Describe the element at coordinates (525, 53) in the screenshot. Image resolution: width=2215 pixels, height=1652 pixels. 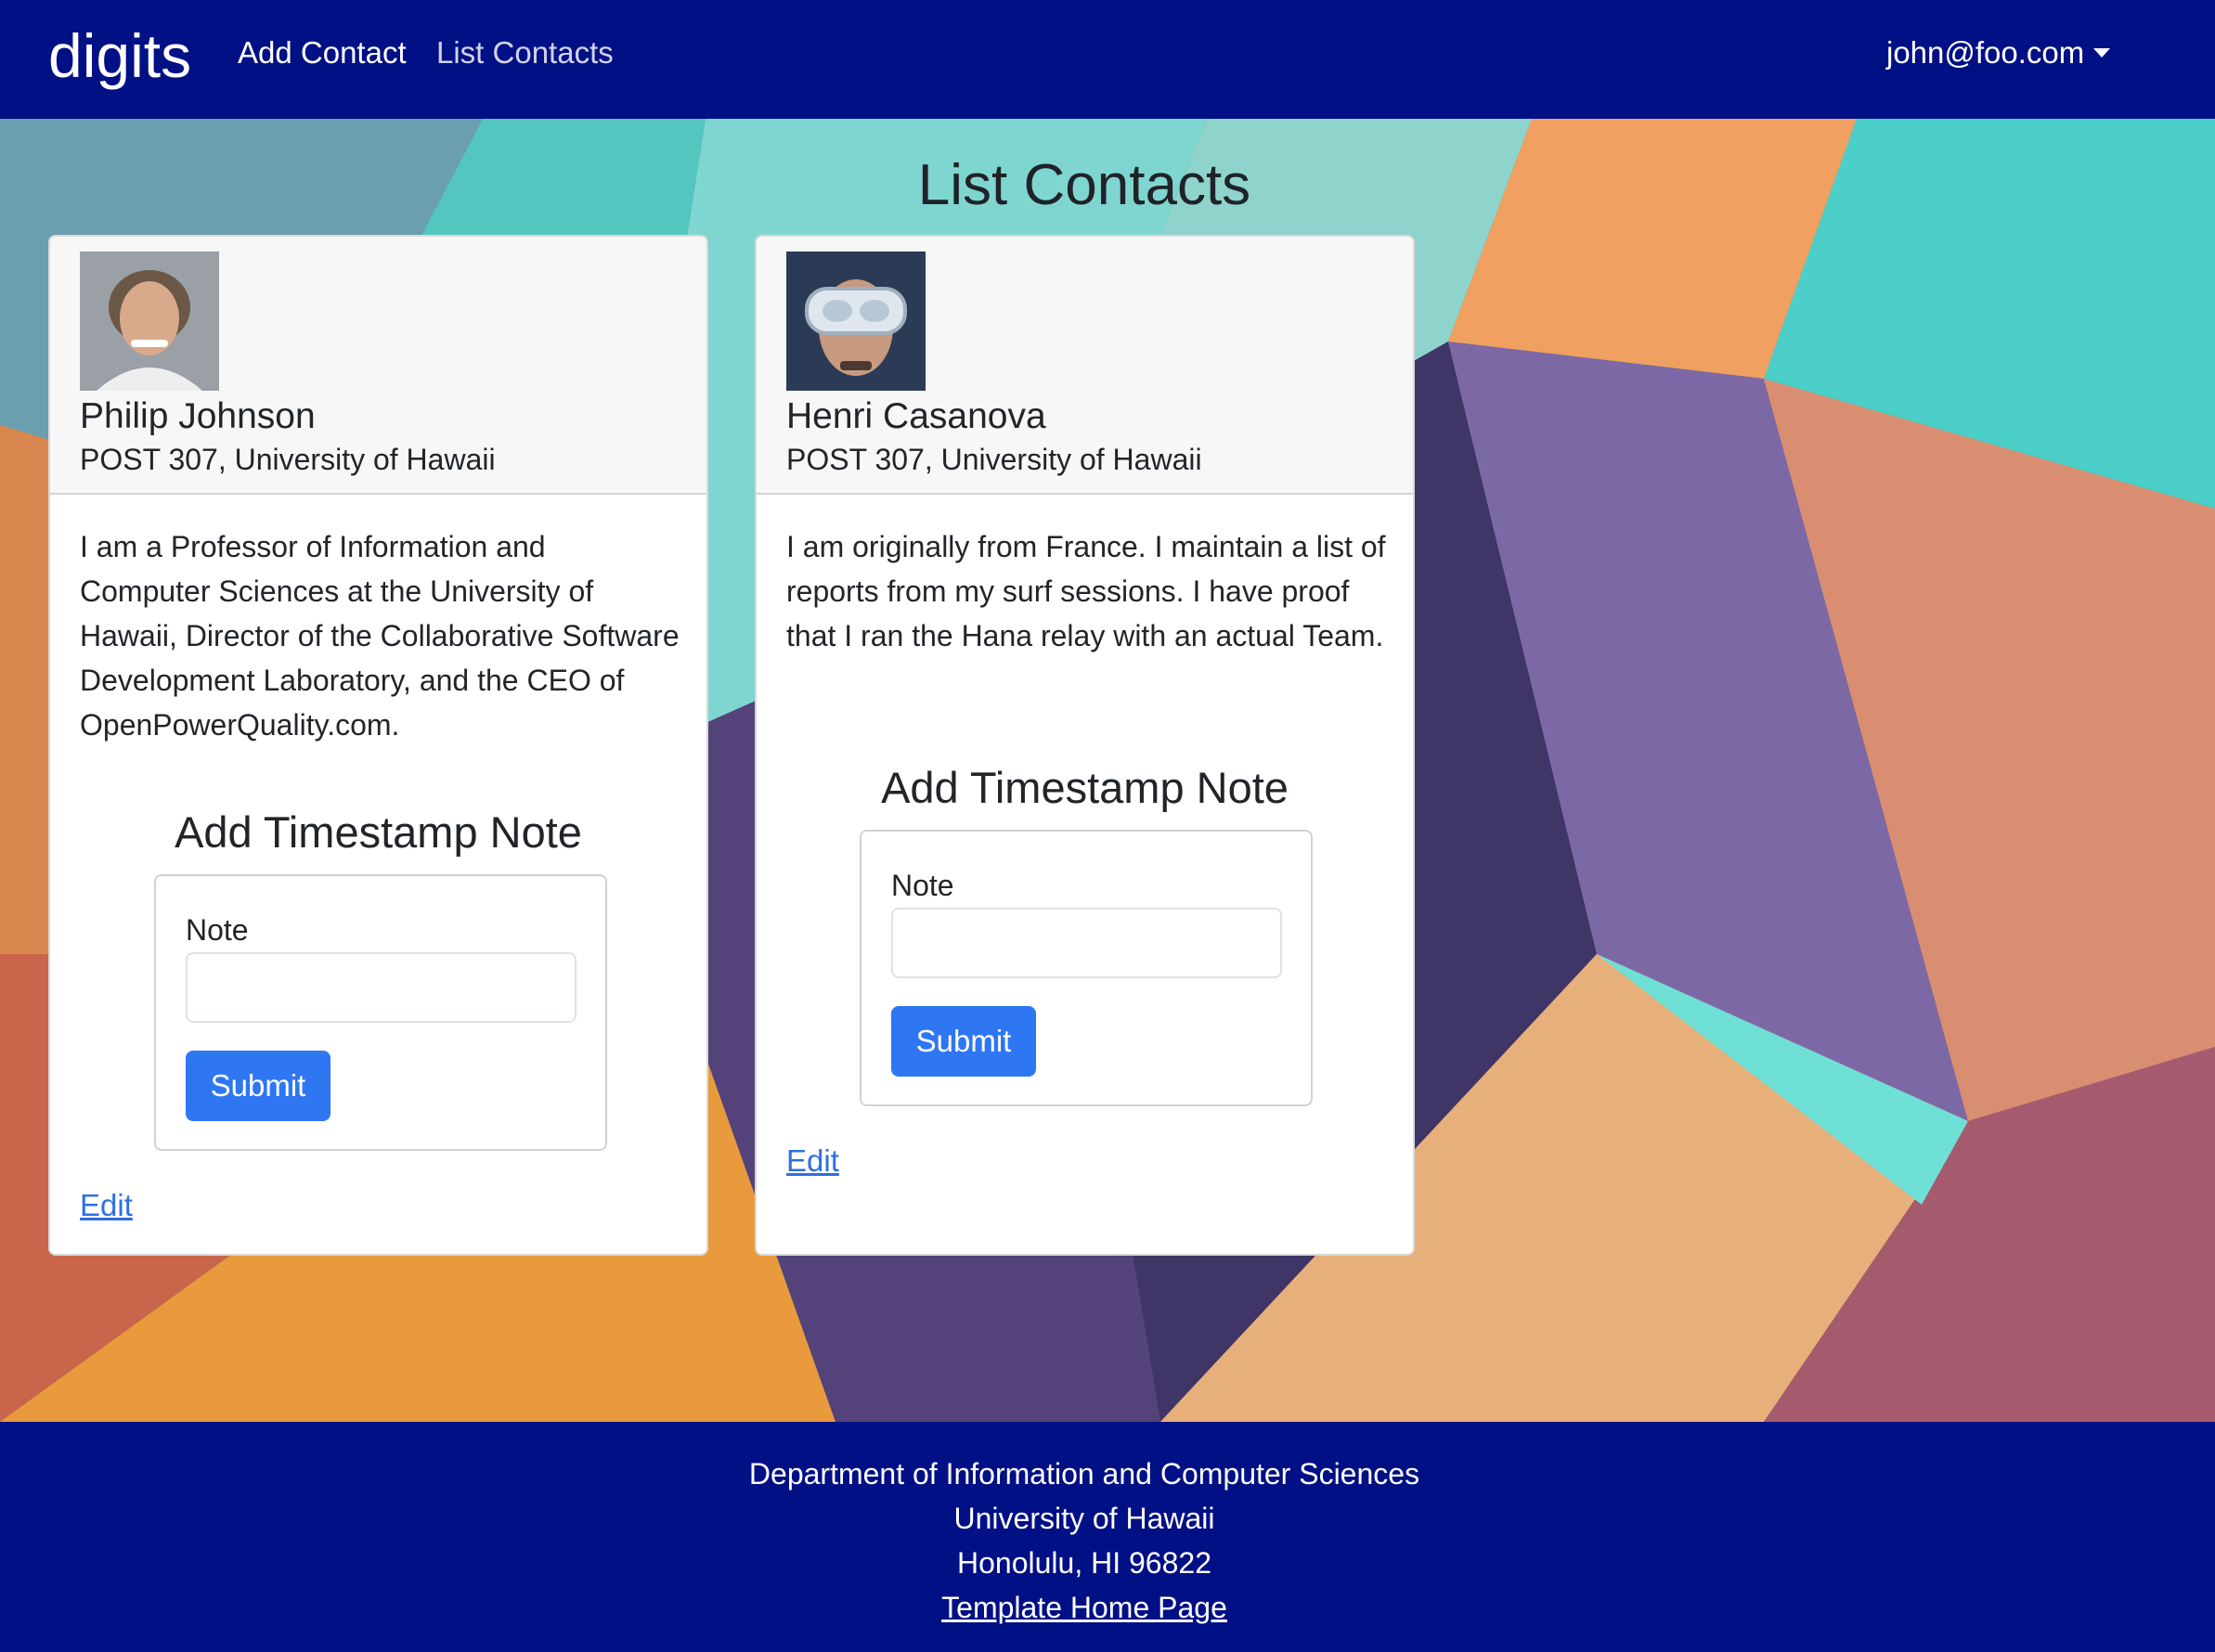
I see `nav-list-contacts: List Contacts` at that location.